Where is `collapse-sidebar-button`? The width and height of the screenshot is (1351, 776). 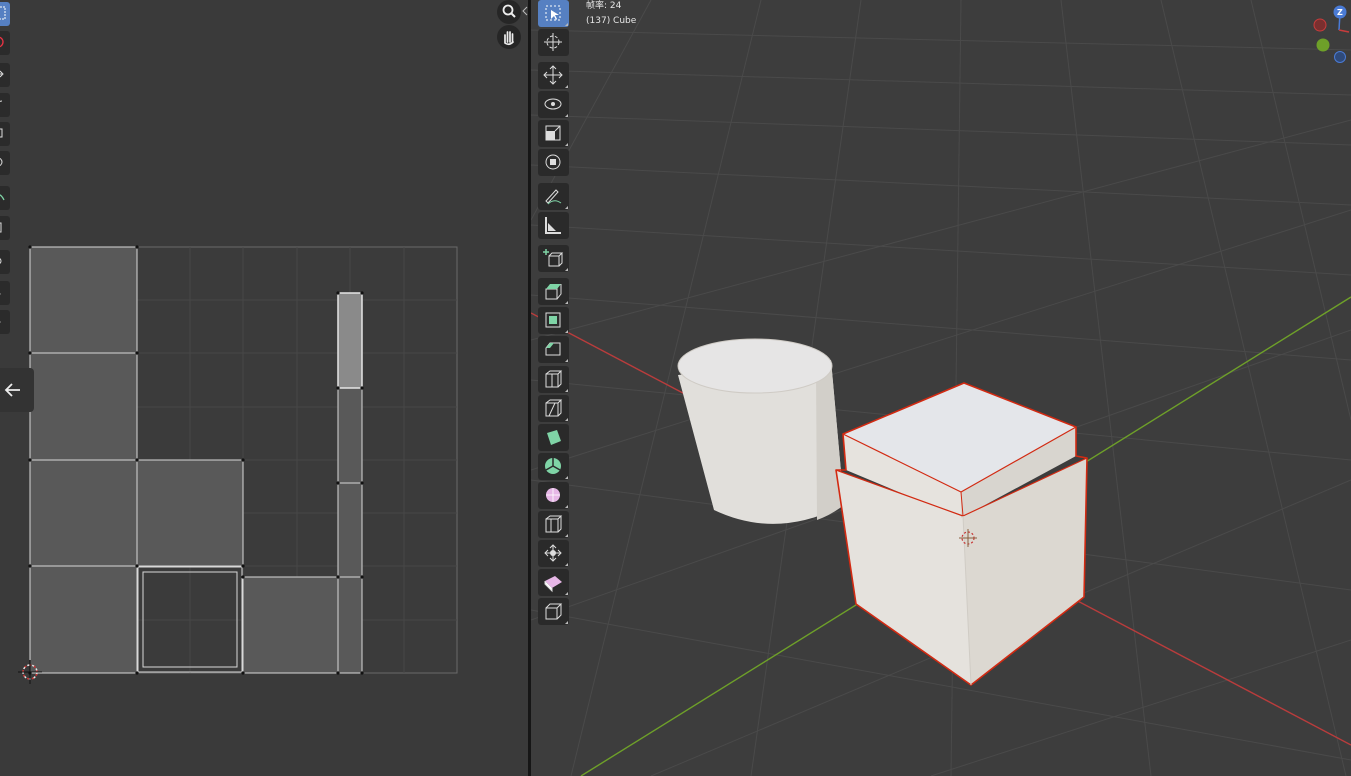 collapse-sidebar-button is located at coordinates (17, 390).